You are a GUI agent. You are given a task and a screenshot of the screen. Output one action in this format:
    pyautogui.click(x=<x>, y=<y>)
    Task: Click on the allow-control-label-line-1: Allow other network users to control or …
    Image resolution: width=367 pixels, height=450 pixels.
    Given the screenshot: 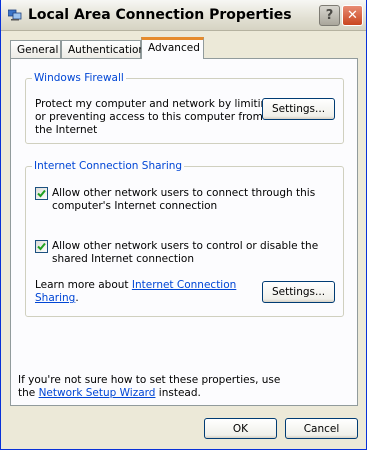 What is the action you would take?
    pyautogui.click(x=185, y=246)
    